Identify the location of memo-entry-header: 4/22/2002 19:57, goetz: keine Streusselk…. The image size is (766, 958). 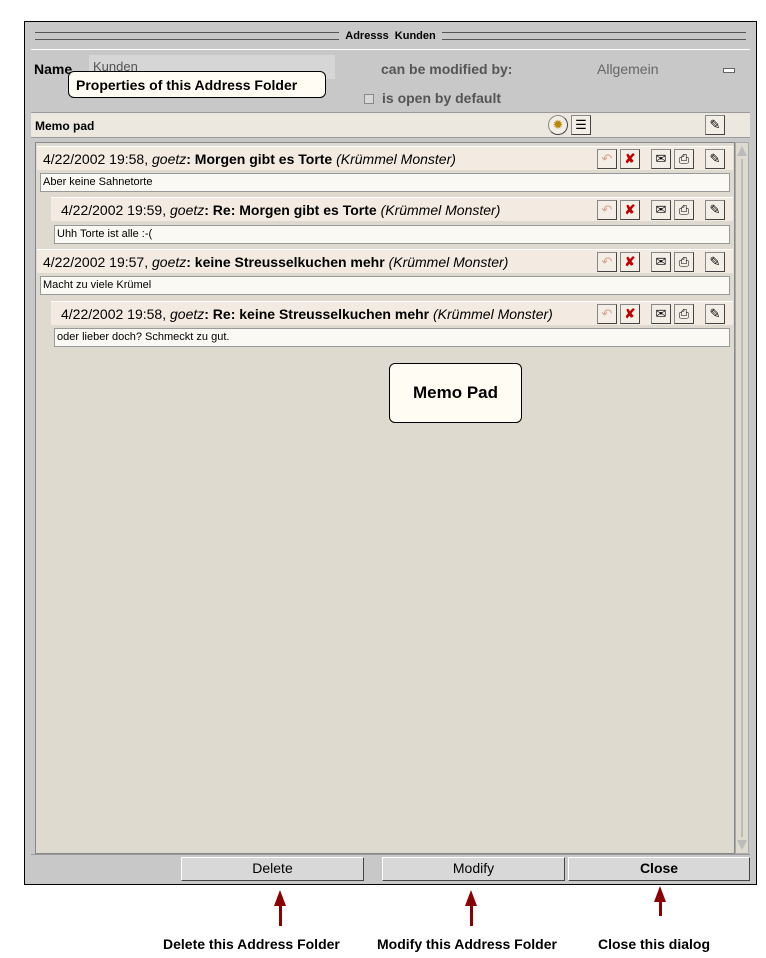
(385, 261).